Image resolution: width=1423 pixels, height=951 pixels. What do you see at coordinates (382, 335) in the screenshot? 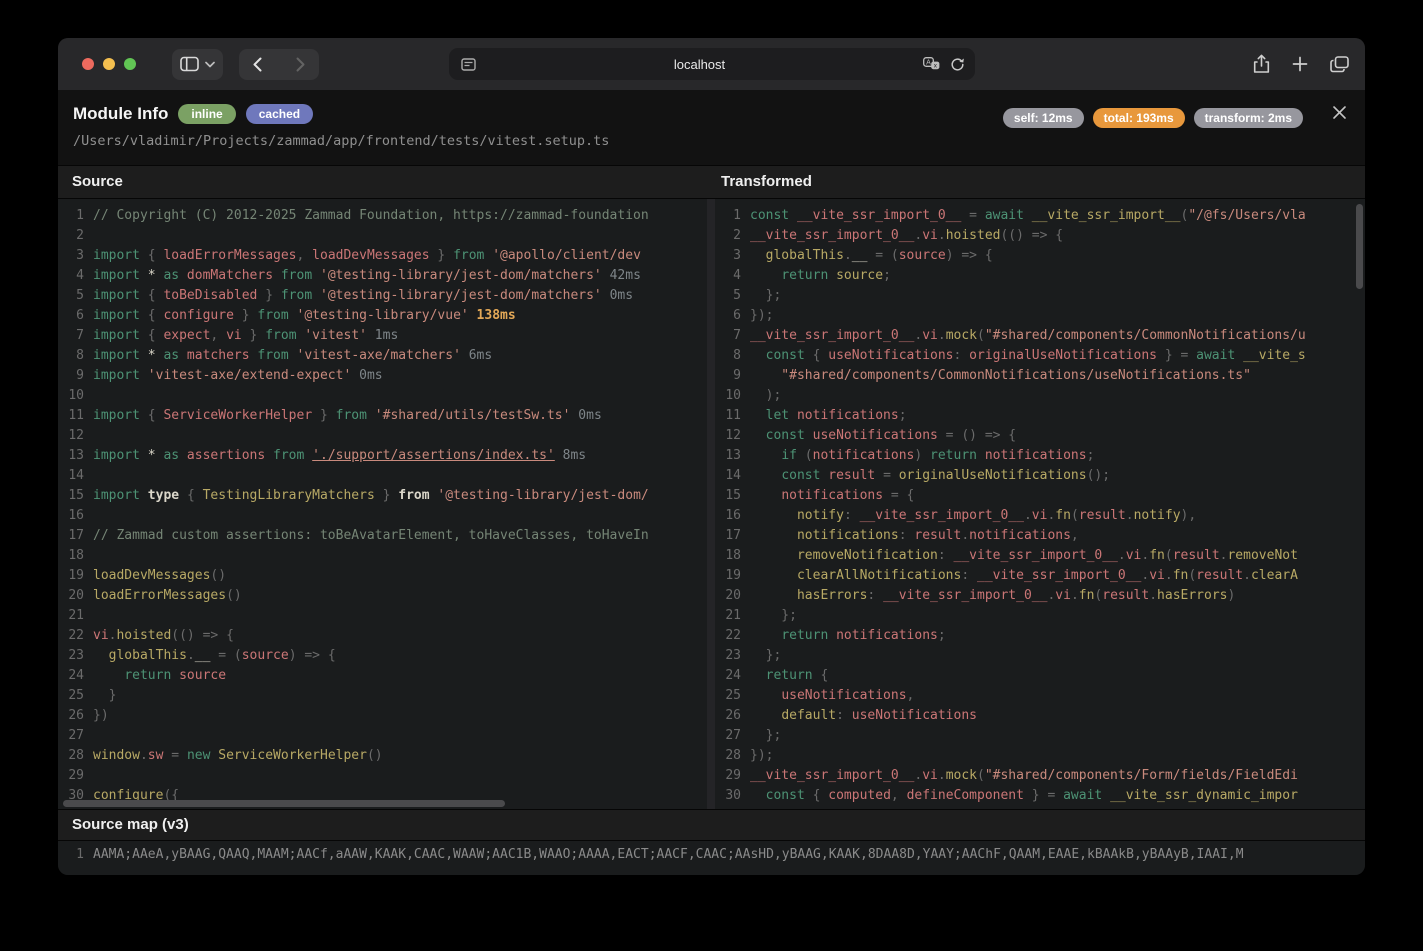
I see `code-token: 1ms` at bounding box center [382, 335].